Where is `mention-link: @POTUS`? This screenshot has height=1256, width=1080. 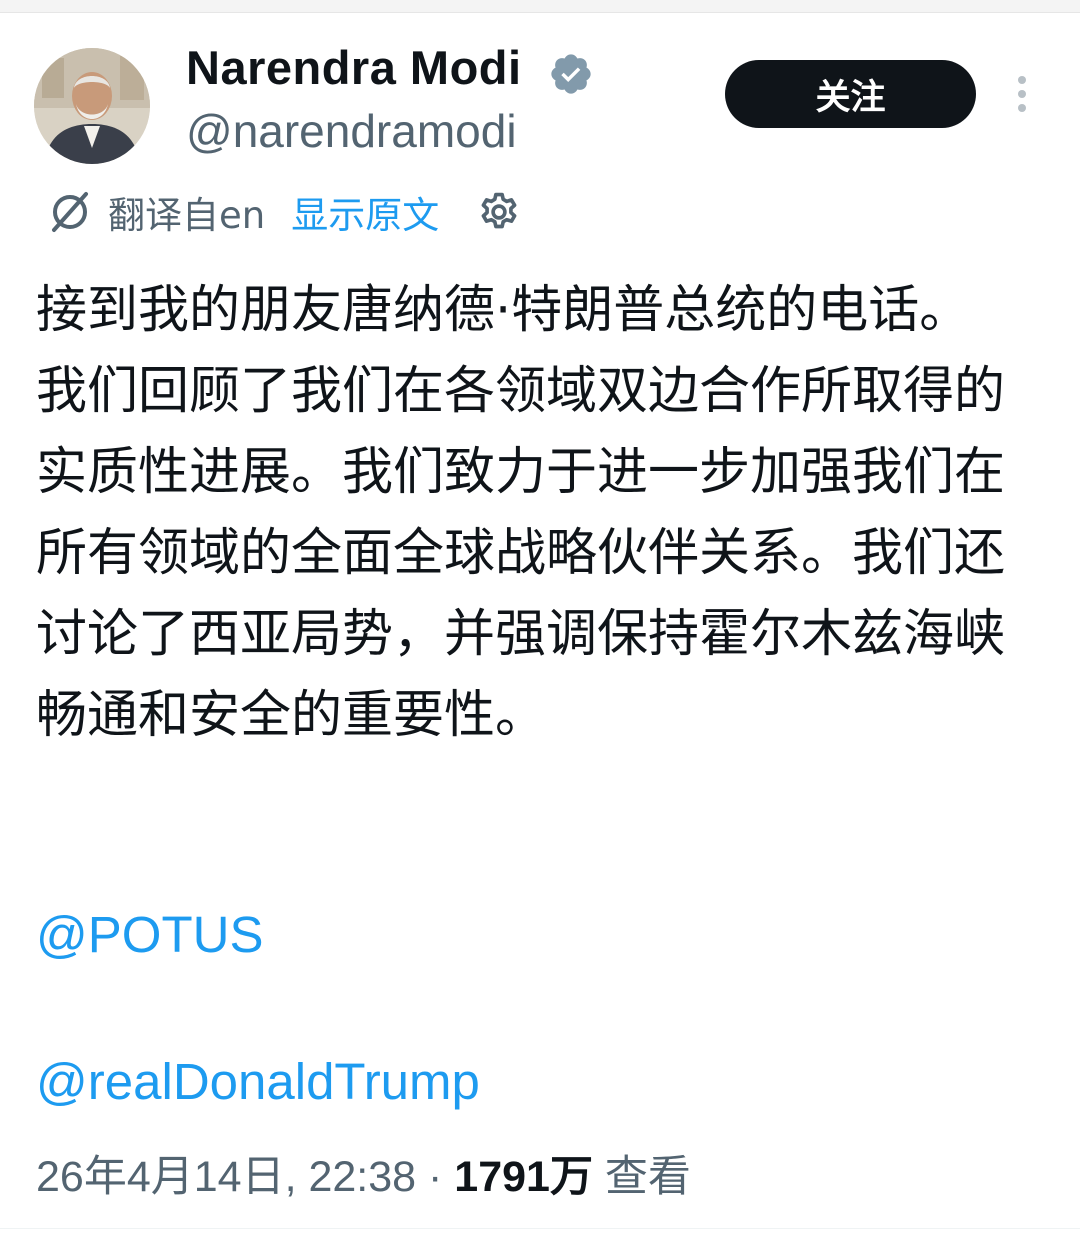
mention-link: @POTUS is located at coordinates (149, 934).